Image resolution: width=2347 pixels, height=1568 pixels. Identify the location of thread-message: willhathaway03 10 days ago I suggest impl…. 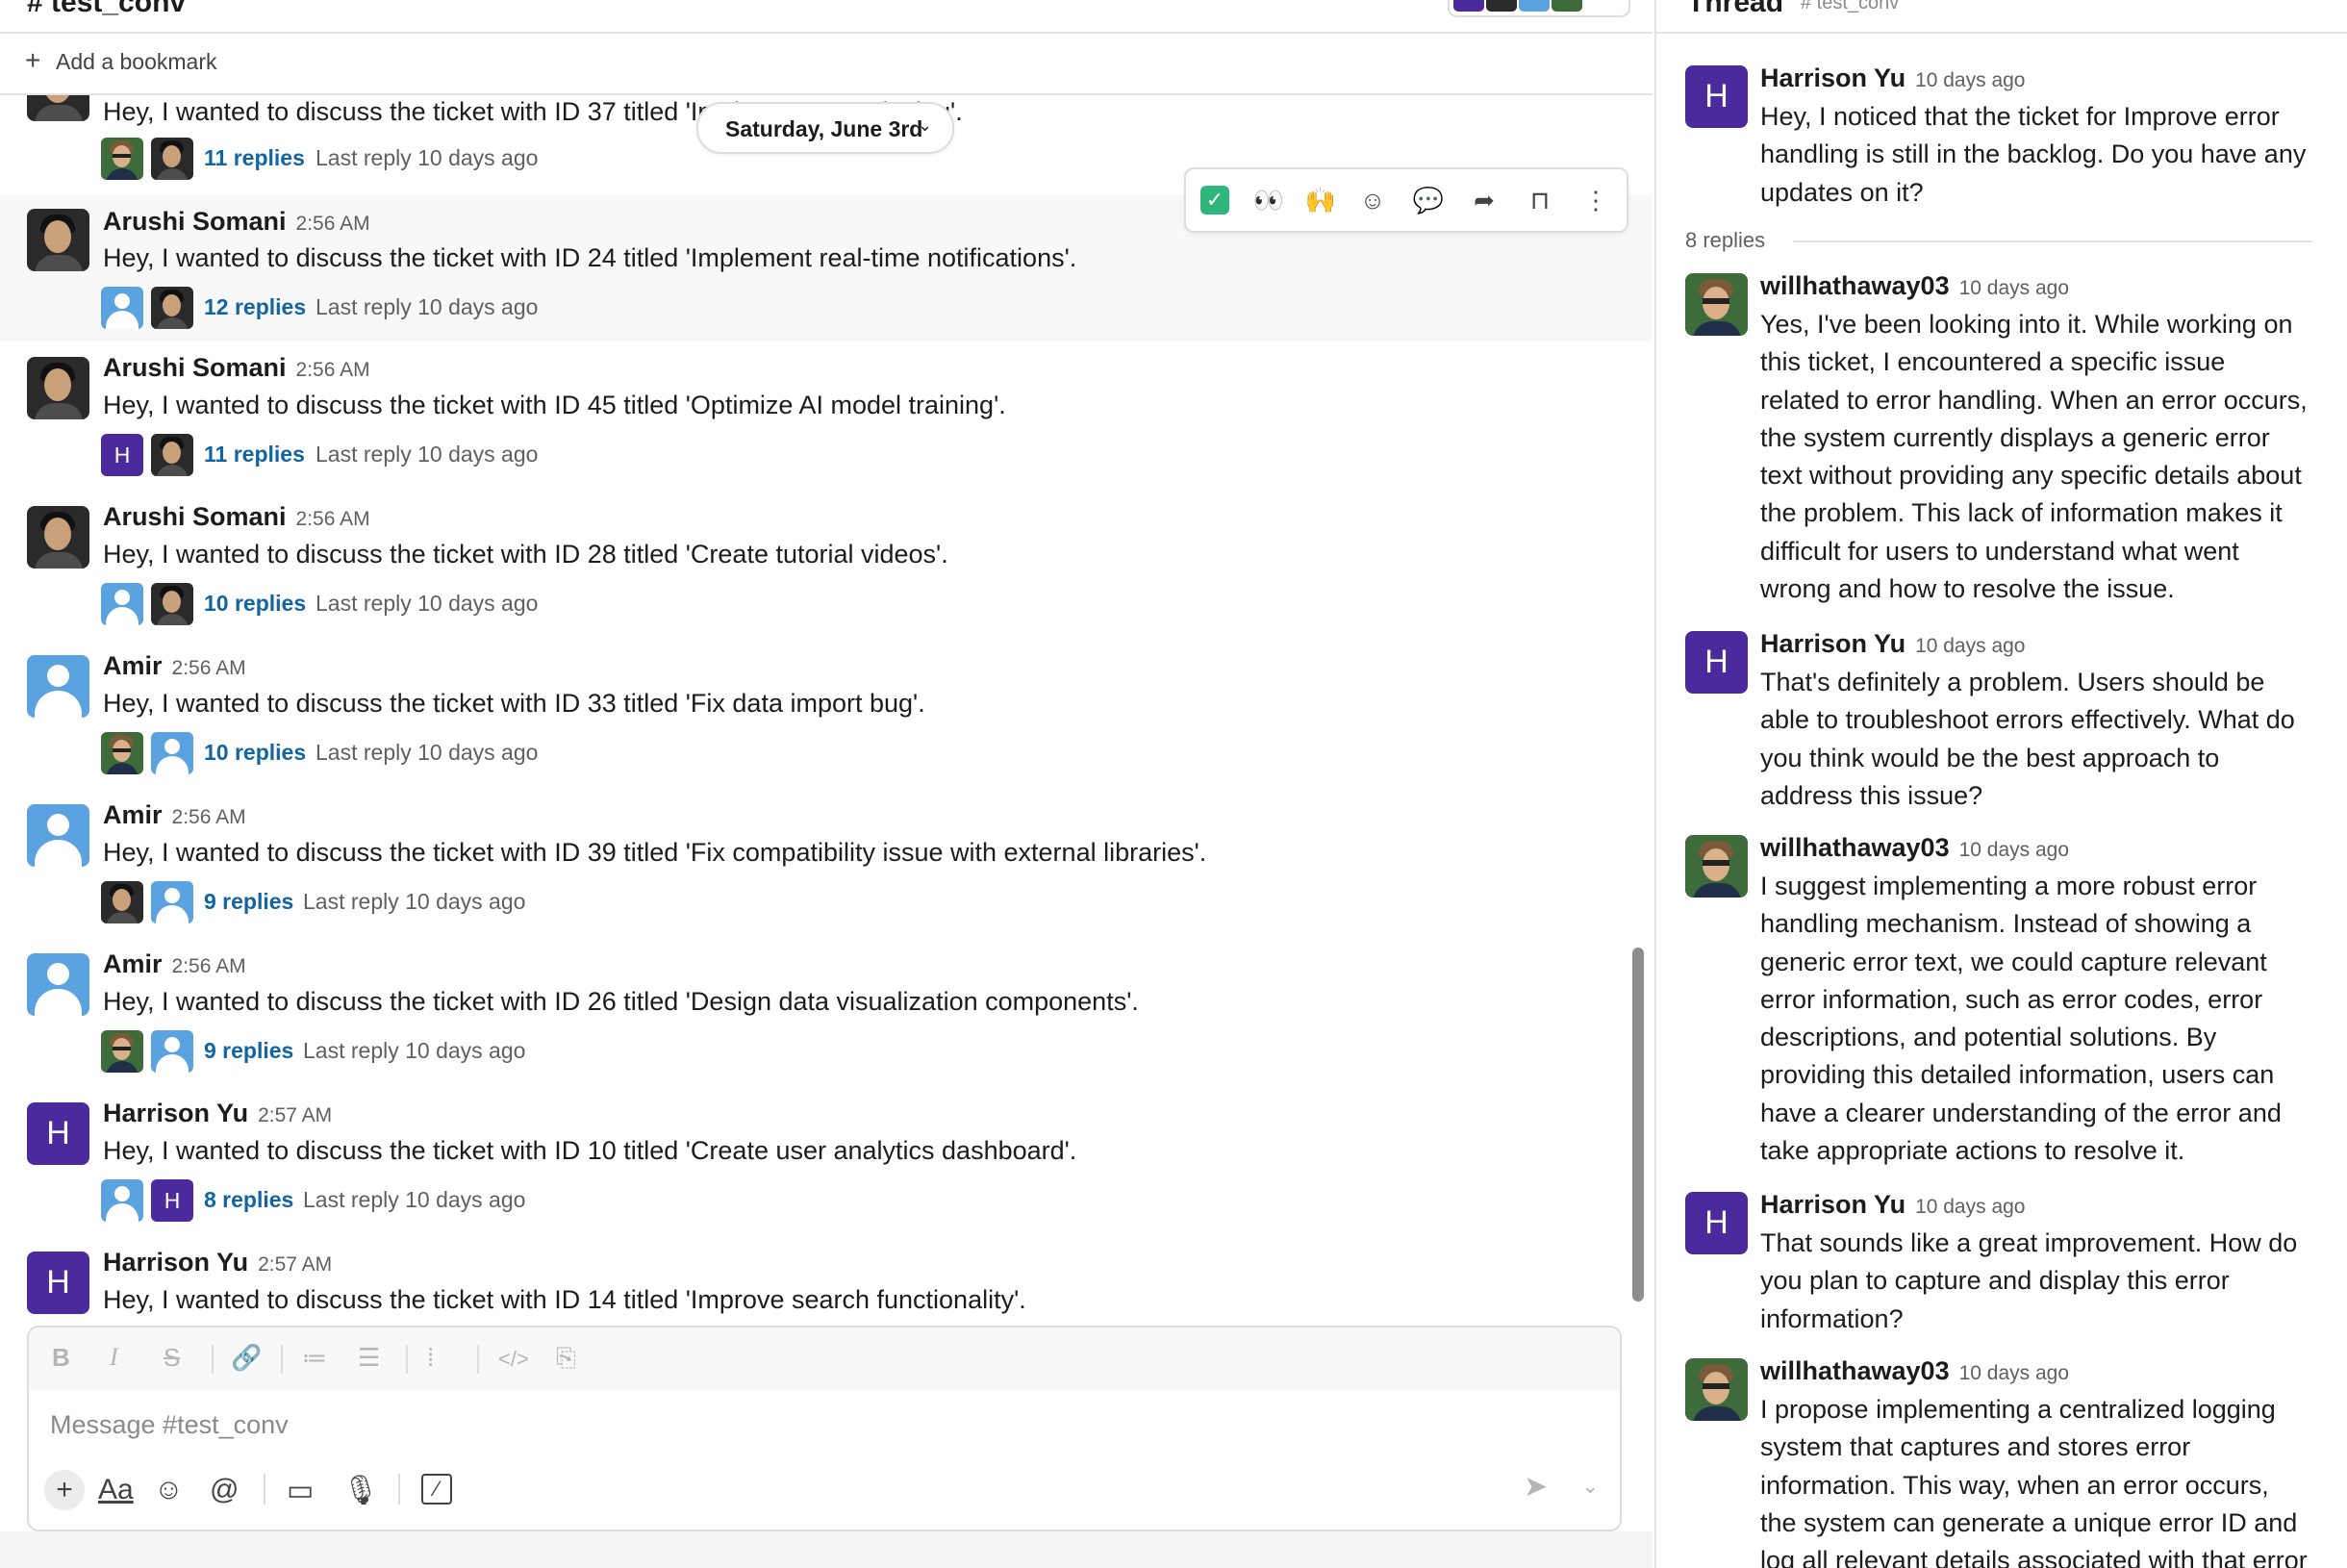
(2001, 1001).